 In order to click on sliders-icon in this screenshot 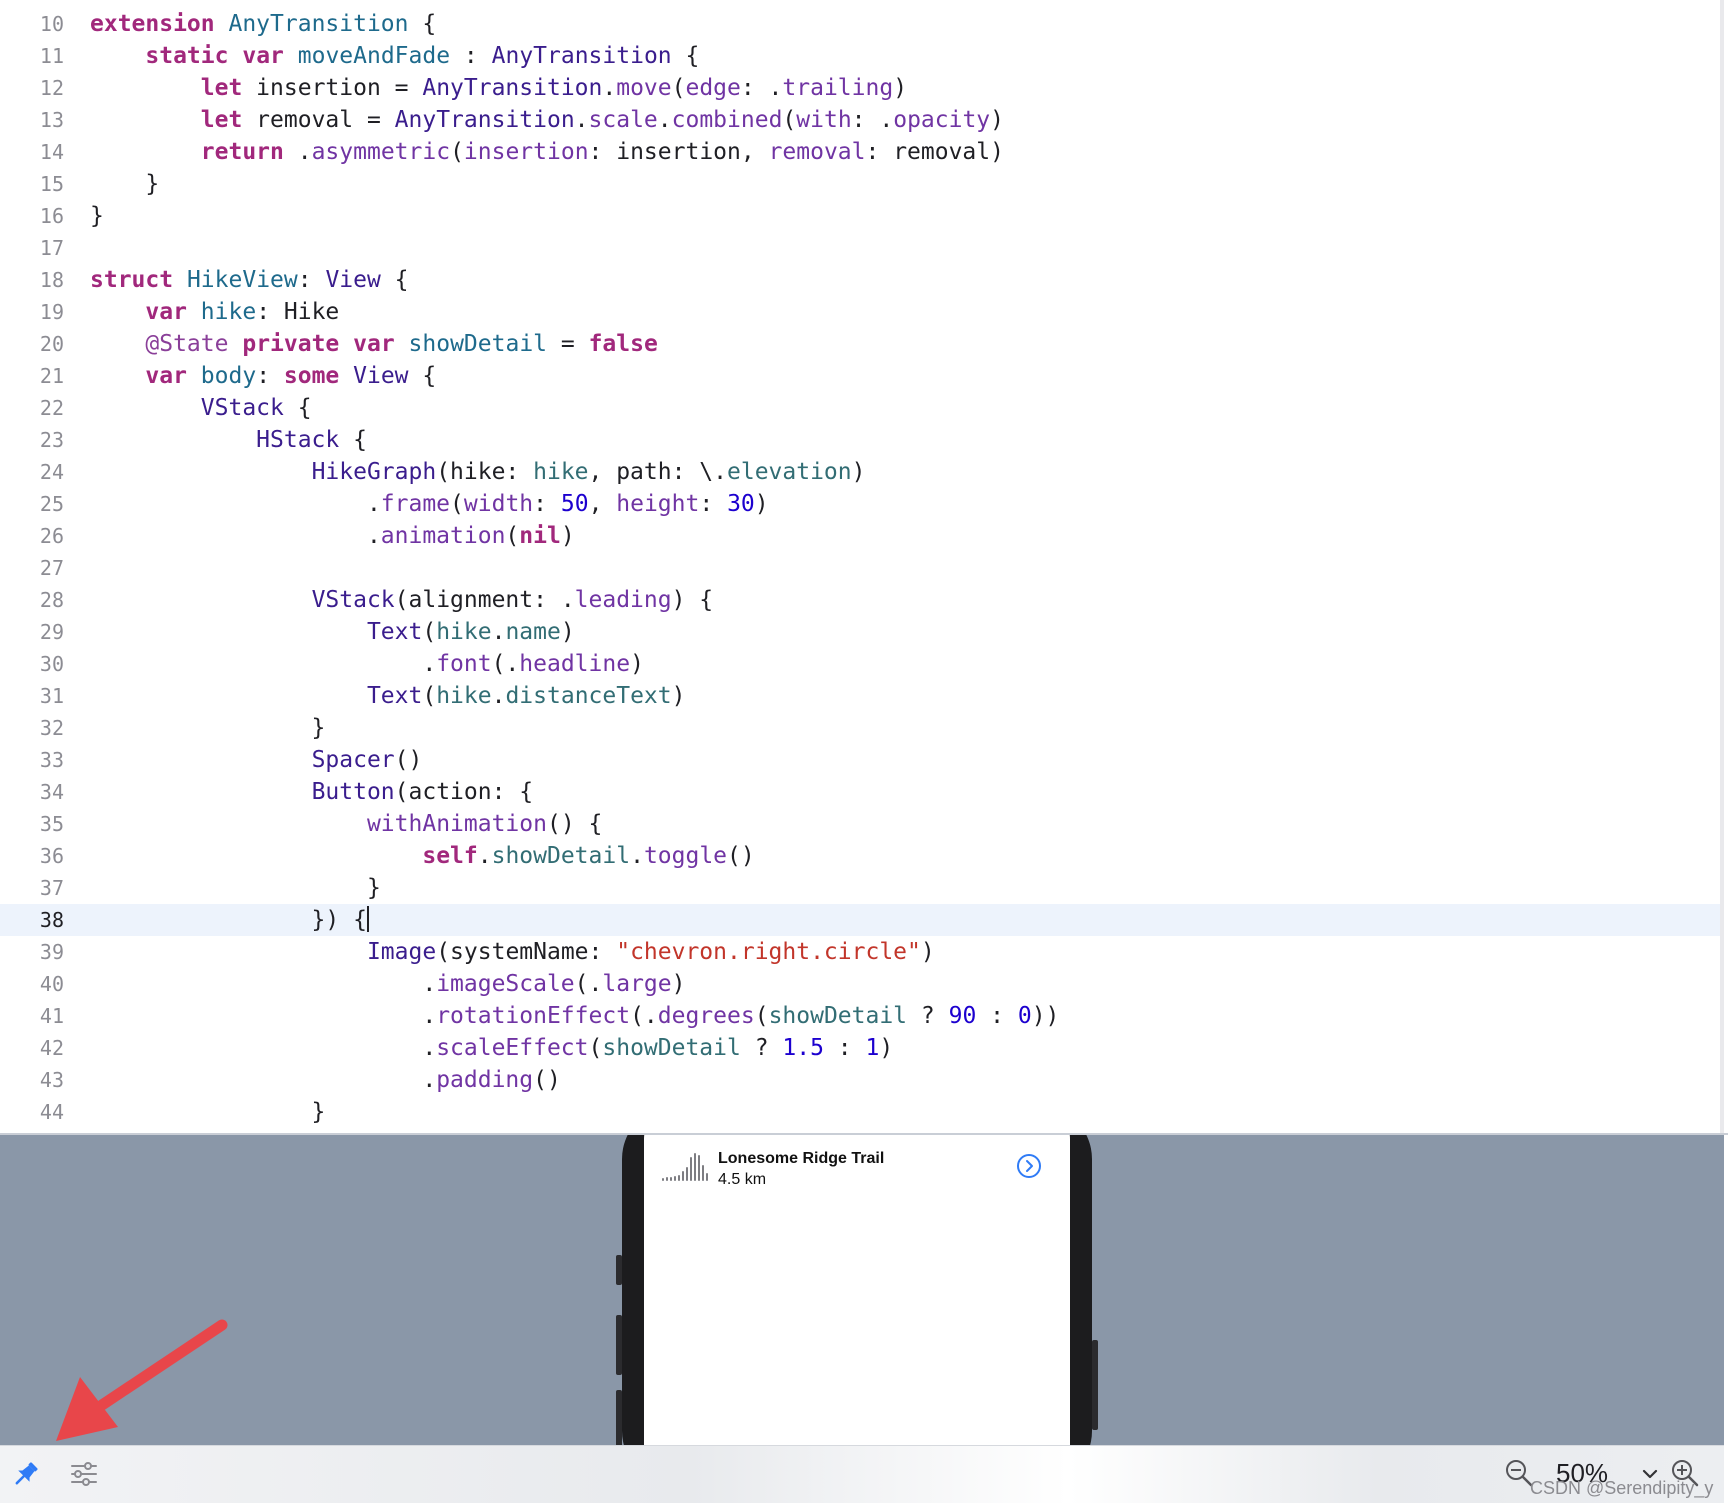, I will do `click(84, 1474)`.